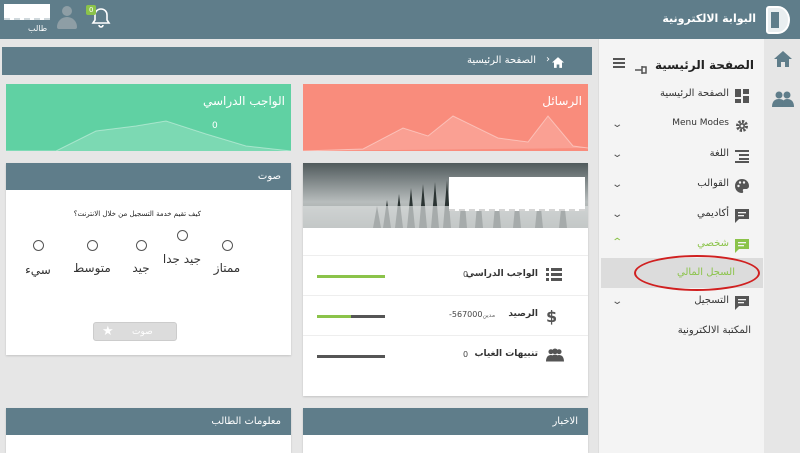 This screenshot has height=453, width=800. What do you see at coordinates (713, 213) in the screenshot?
I see `sidebar-item-label: أكاديمي` at bounding box center [713, 213].